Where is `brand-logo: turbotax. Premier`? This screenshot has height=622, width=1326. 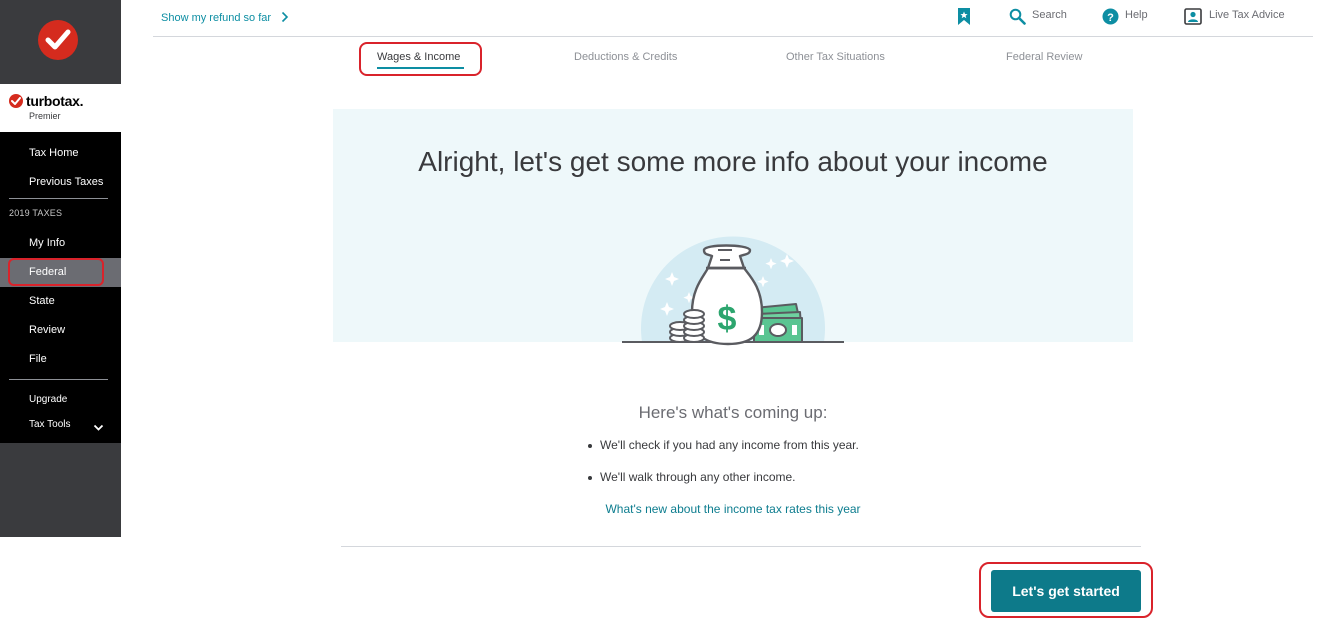
brand-logo: turbotax. Premier is located at coordinates (60, 108).